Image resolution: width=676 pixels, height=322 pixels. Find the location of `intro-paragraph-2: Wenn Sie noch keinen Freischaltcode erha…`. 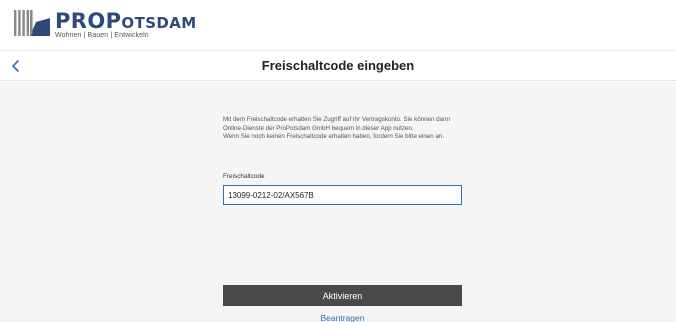

intro-paragraph-2: Wenn Sie noch keinen Freischaltcode erha… is located at coordinates (334, 137).